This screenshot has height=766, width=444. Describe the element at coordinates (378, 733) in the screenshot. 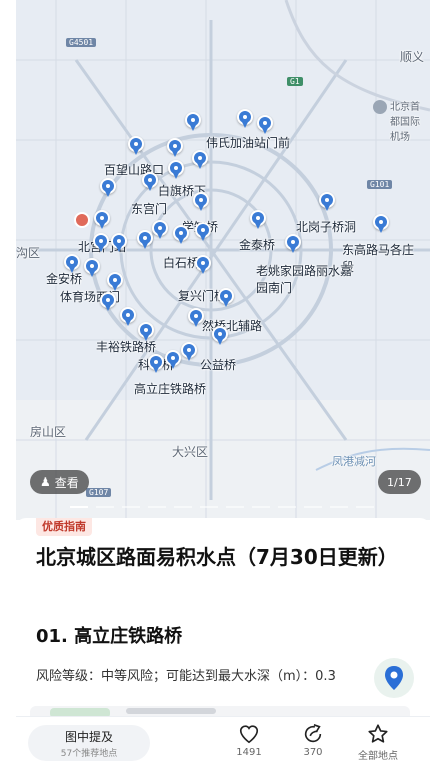

I see `star-icon` at that location.